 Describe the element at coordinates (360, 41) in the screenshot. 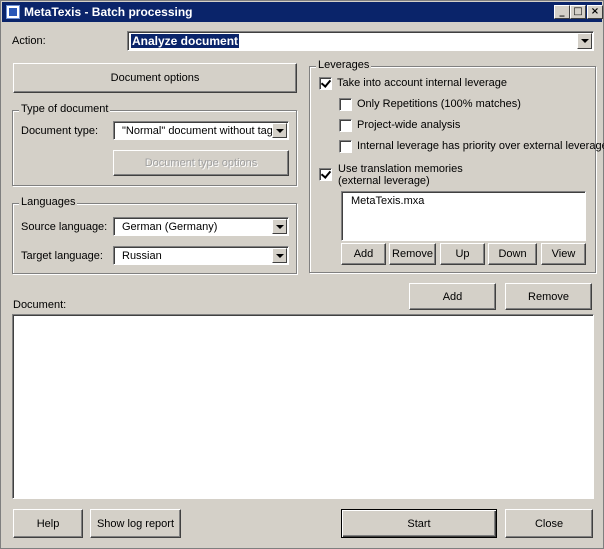

I see `action-select: Analyze document` at that location.